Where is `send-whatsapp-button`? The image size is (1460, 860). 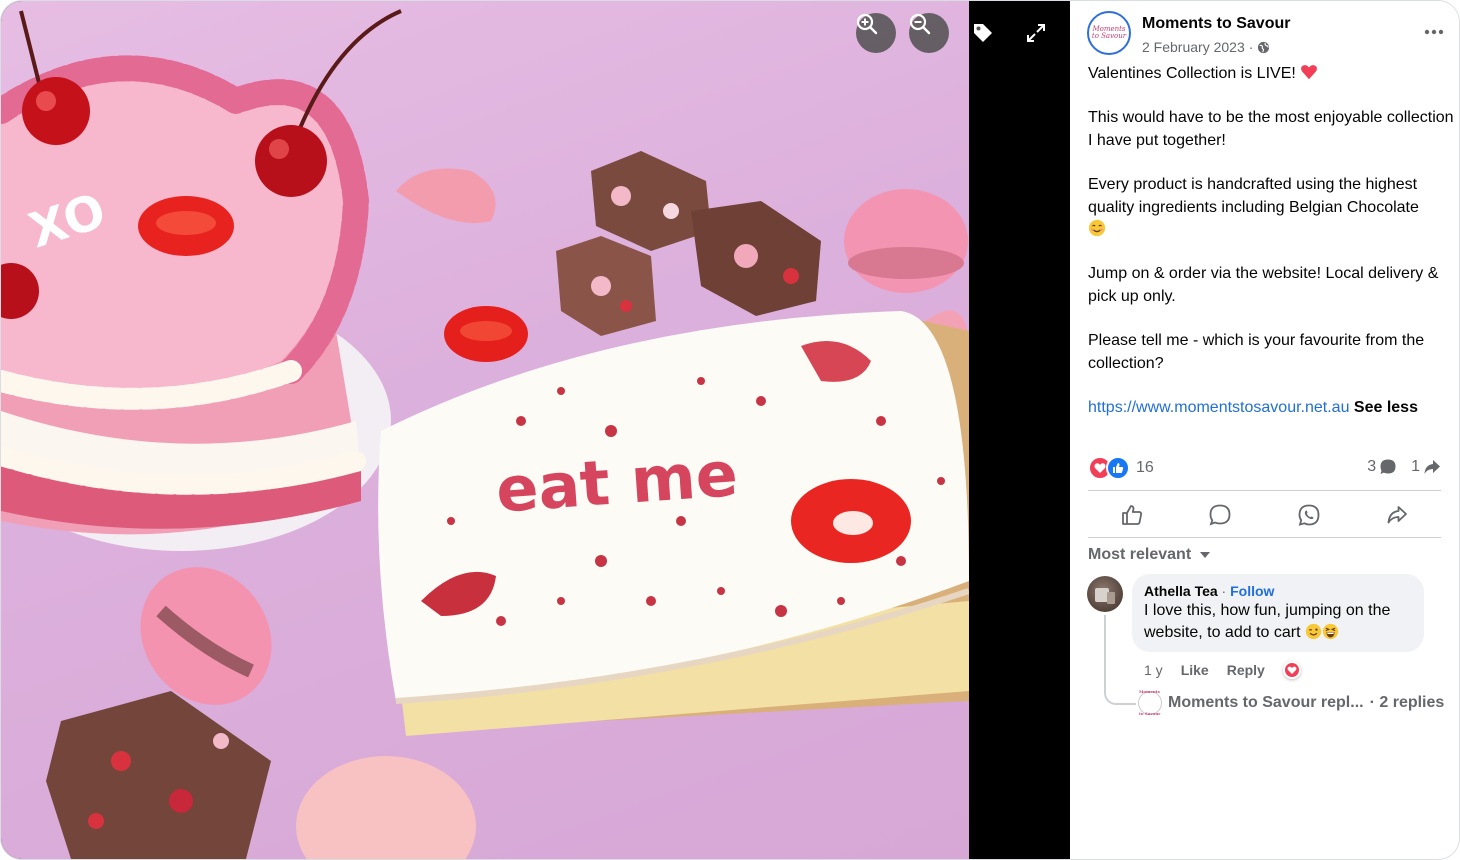 send-whatsapp-button is located at coordinates (1309, 515).